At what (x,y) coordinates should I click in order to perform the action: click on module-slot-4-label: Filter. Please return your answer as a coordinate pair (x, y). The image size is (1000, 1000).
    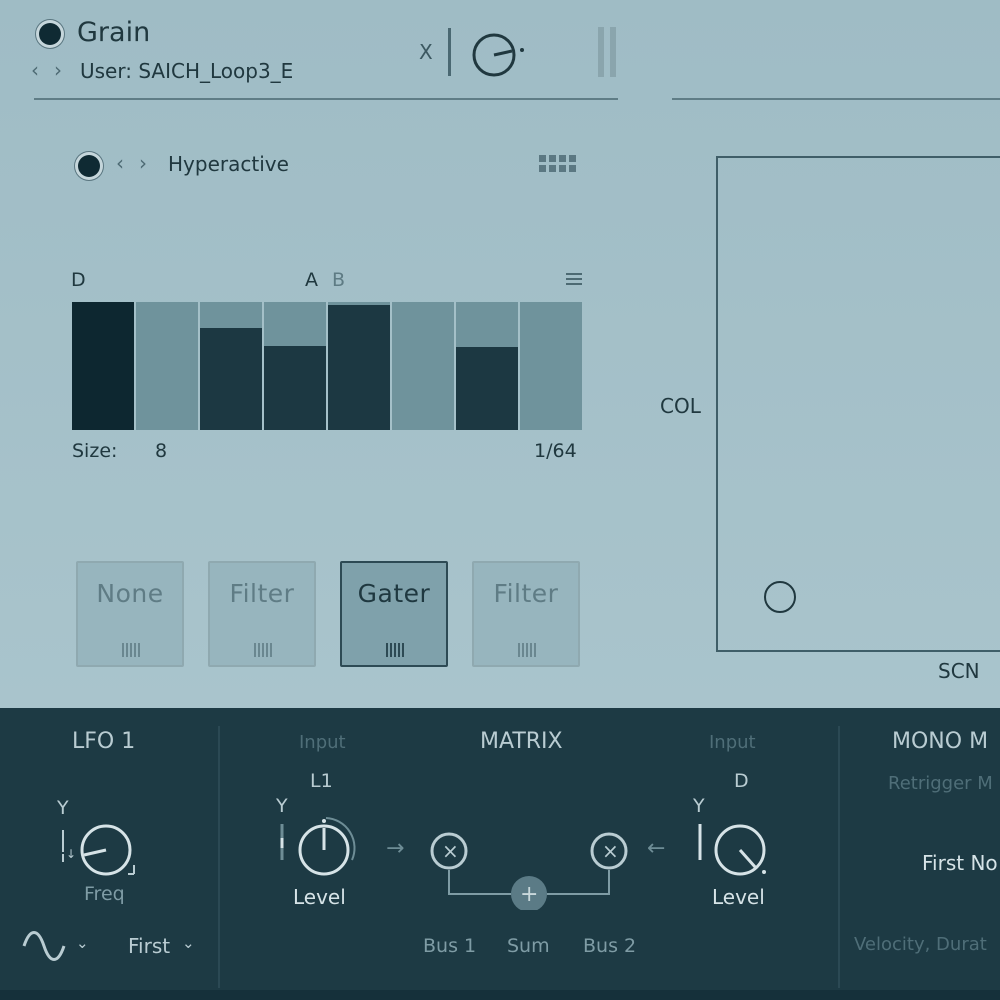
    Looking at the image, I should click on (526, 593).